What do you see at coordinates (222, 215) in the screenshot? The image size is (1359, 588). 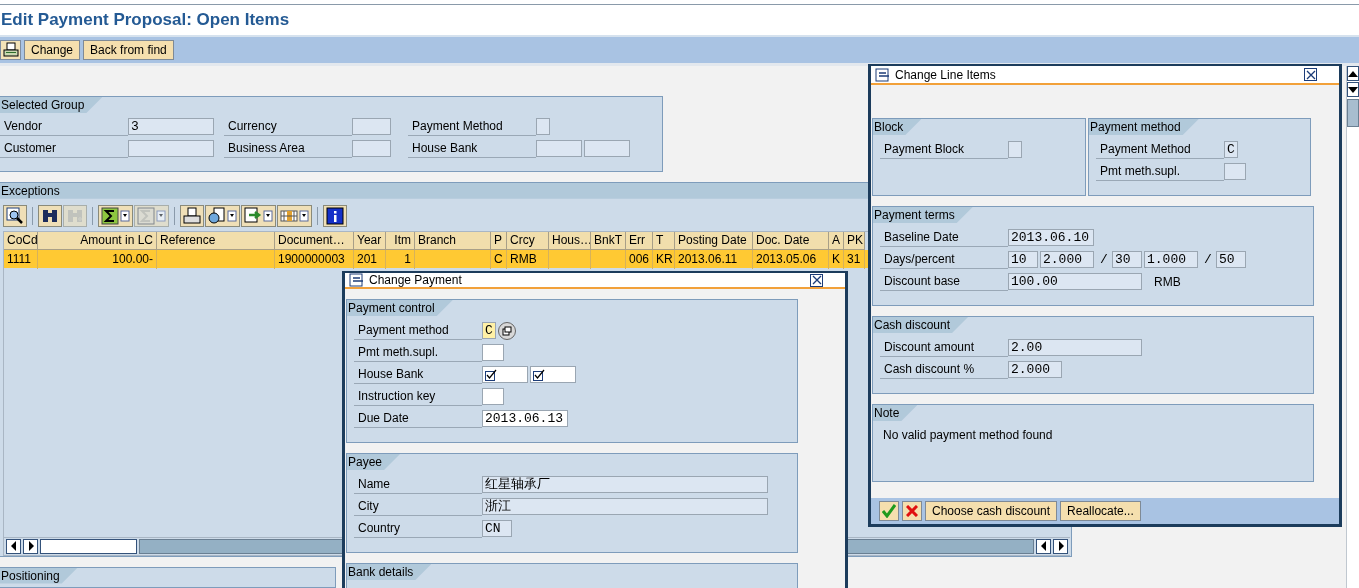 I see `view-icon` at bounding box center [222, 215].